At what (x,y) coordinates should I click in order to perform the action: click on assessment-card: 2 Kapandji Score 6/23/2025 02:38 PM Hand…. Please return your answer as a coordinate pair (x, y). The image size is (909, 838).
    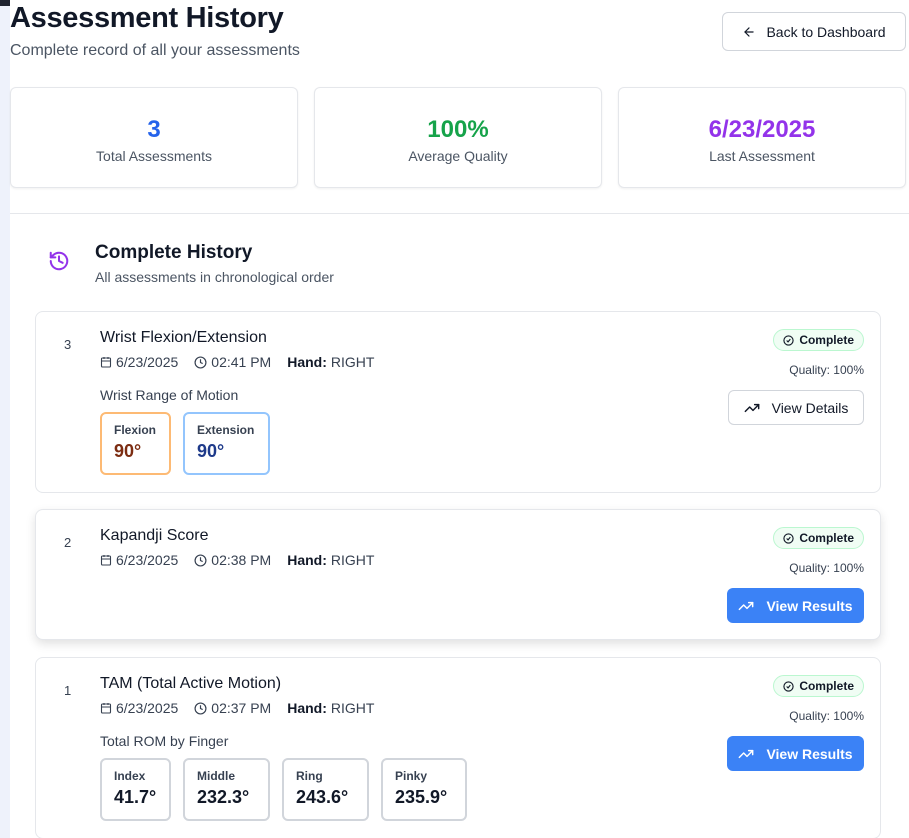
    Looking at the image, I should click on (458, 574).